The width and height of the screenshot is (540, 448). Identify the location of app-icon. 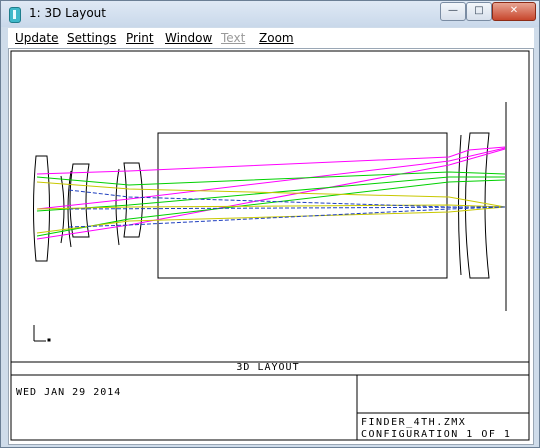
(15, 15).